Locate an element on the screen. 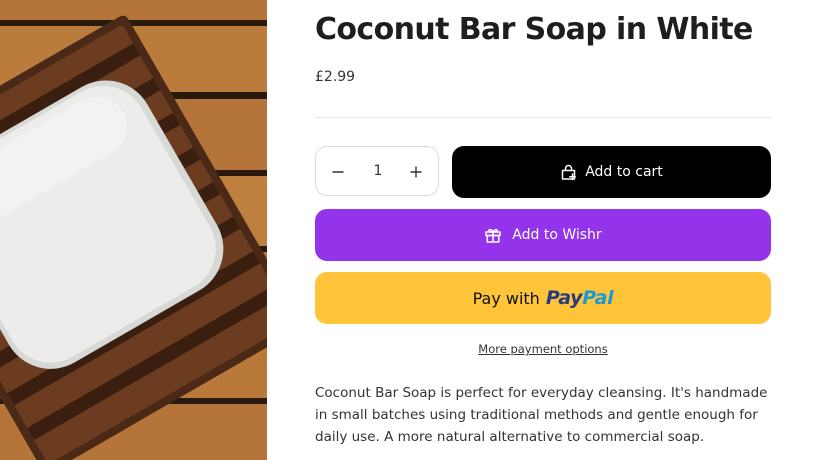  add-to-wishr-button: Add to Wishr is located at coordinates (543, 235).